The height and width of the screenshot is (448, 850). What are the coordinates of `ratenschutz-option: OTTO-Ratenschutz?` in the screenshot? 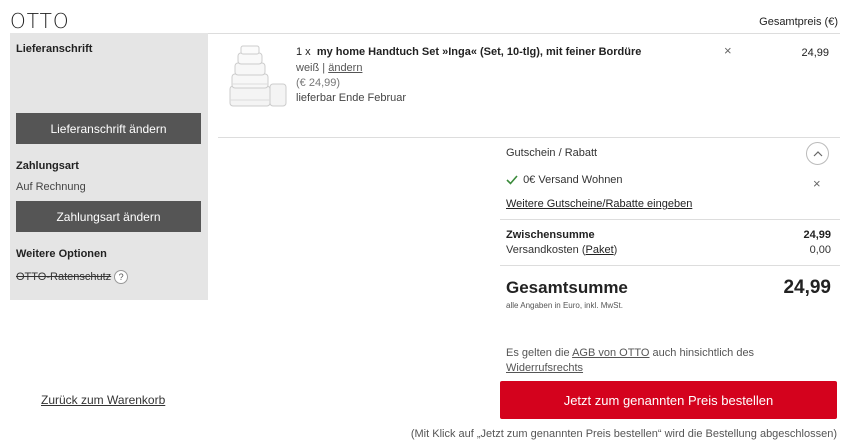 It's located at (72, 277).